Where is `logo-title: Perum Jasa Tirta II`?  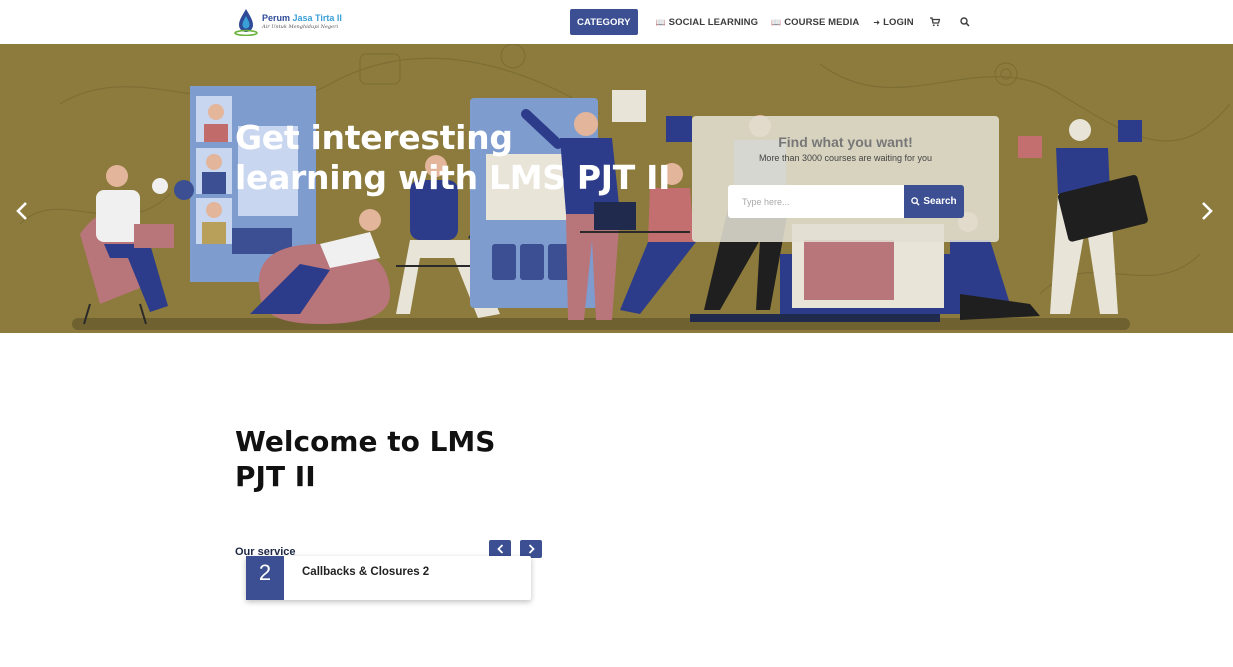 logo-title: Perum Jasa Tirta II is located at coordinates (302, 18).